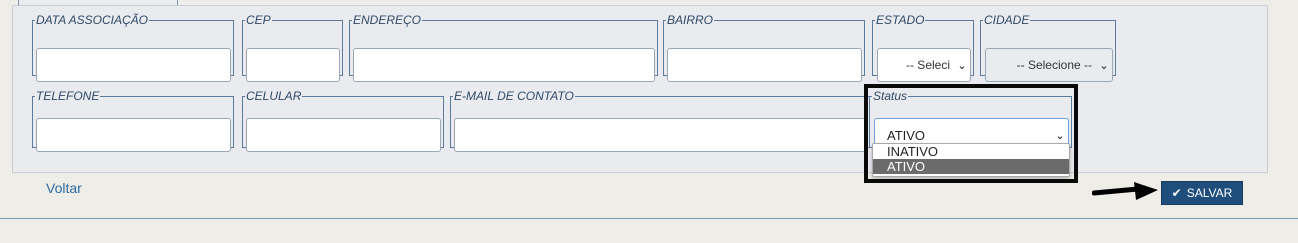 This screenshot has height=243, width=1298. I want to click on estado-selected: -- Seleci, so click(927, 65).